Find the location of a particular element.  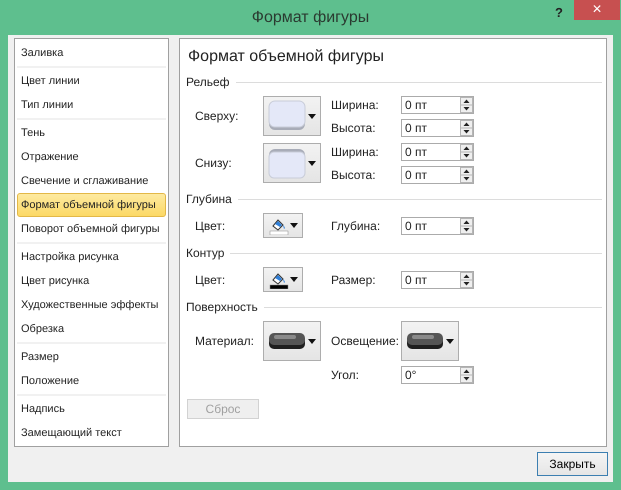

help-button: ? is located at coordinates (559, 12).